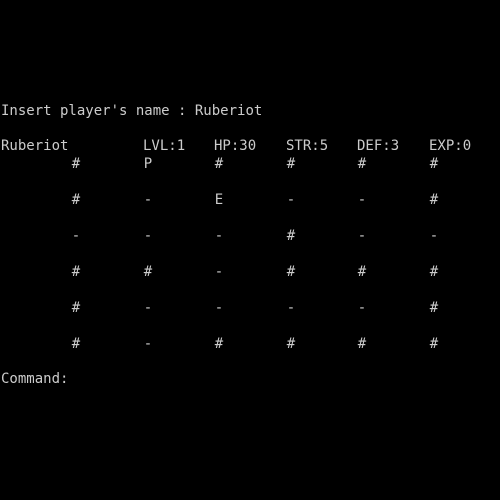 The width and height of the screenshot is (500, 500). What do you see at coordinates (250, 236) in the screenshot?
I see `map-row: - - - # - -` at bounding box center [250, 236].